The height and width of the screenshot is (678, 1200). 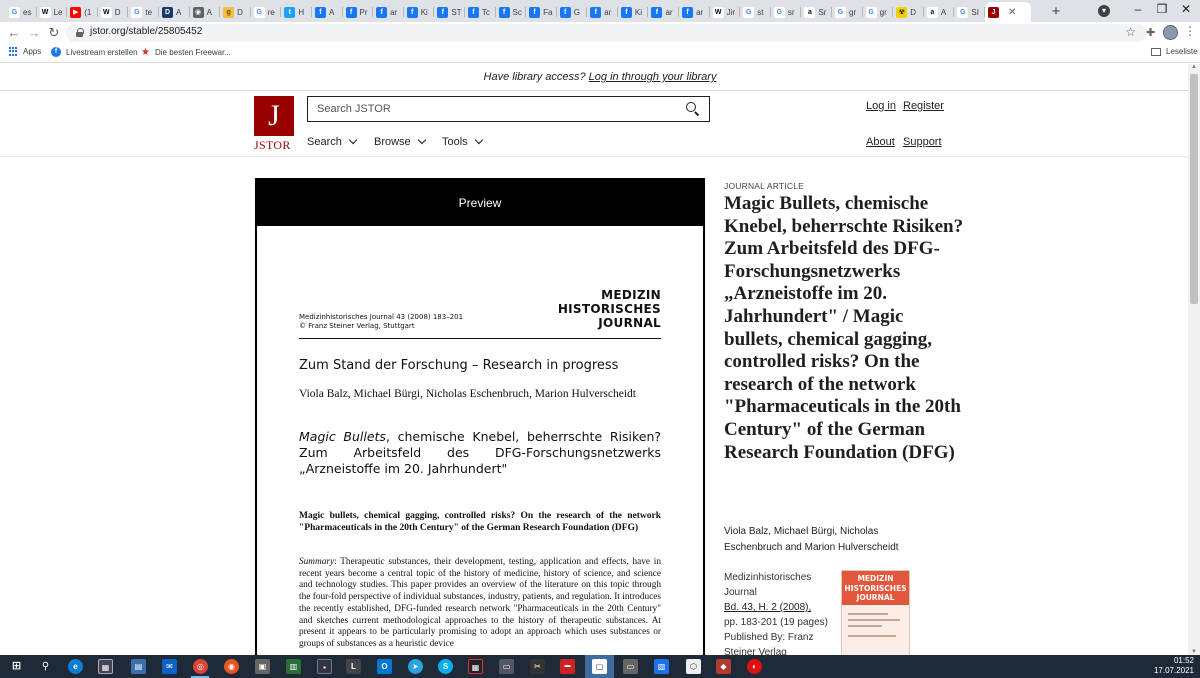 I want to click on minimize-icon: –, so click(x=1138, y=9).